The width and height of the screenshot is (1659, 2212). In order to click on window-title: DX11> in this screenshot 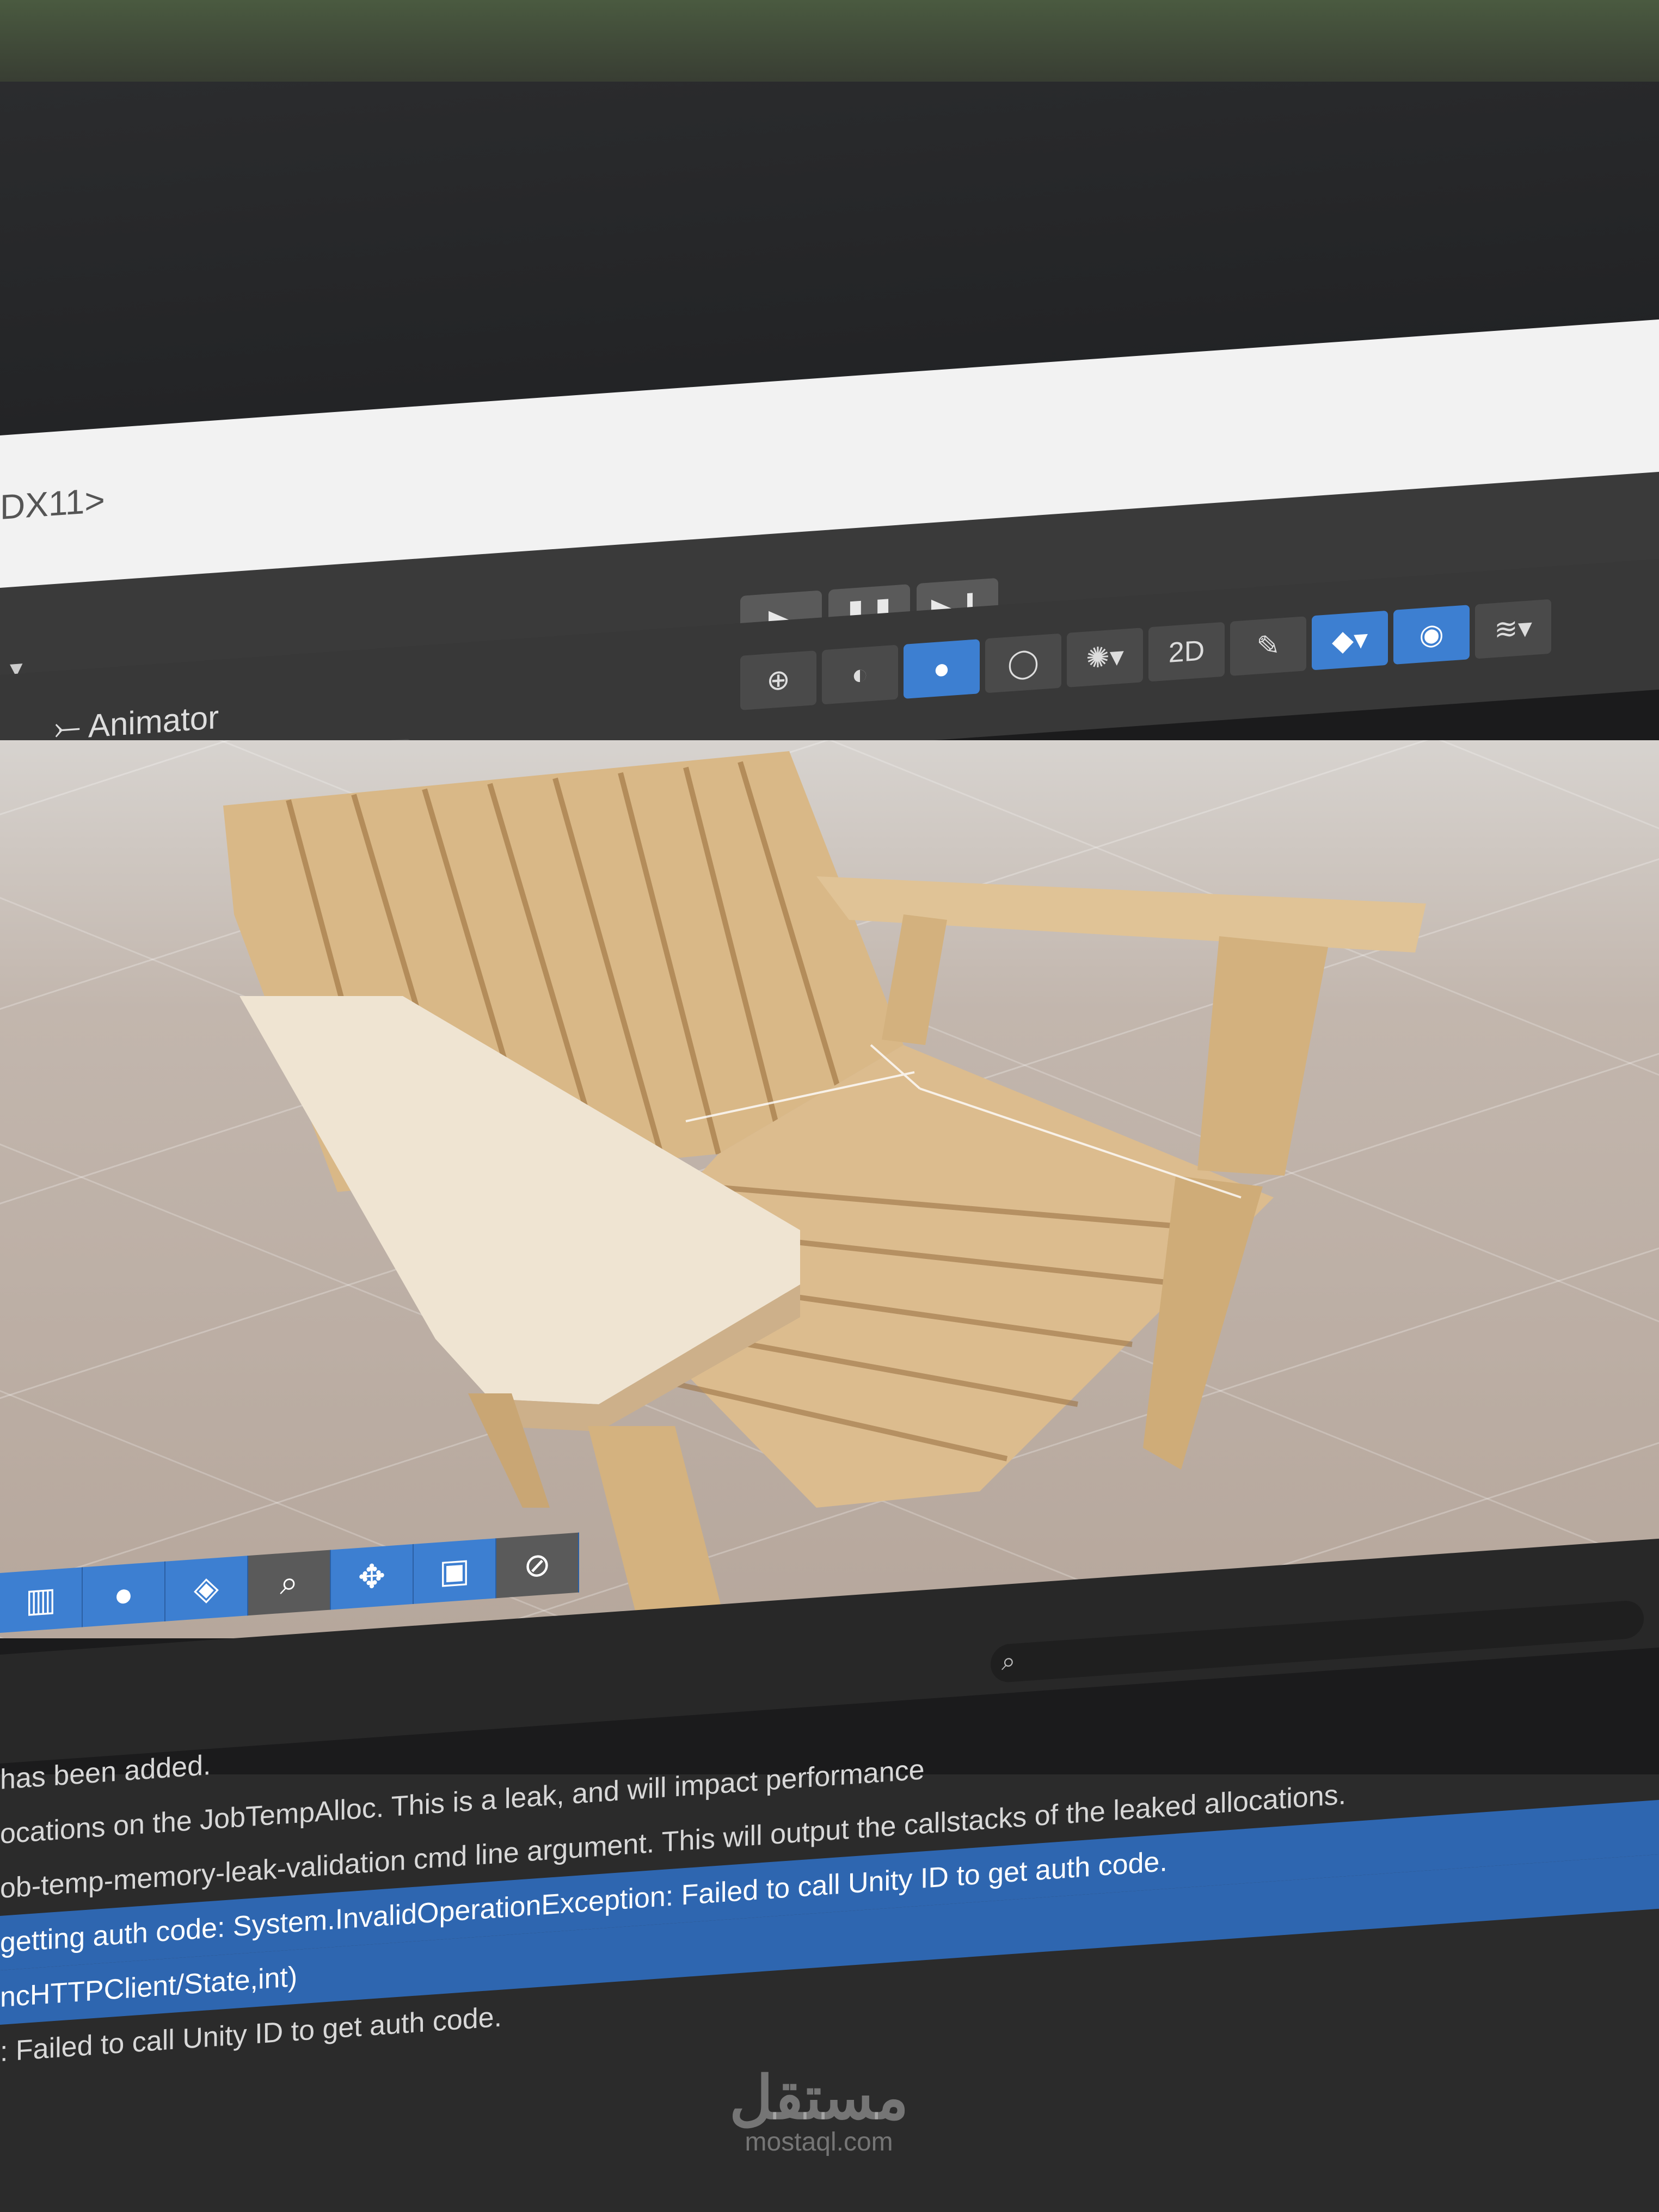, I will do `click(53, 504)`.